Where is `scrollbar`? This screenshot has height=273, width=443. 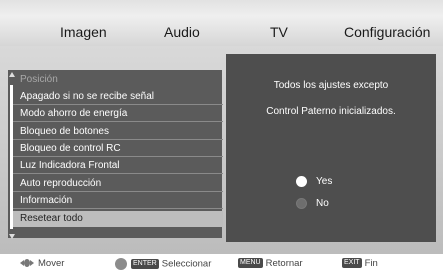
scrollbar is located at coordinates (11, 157).